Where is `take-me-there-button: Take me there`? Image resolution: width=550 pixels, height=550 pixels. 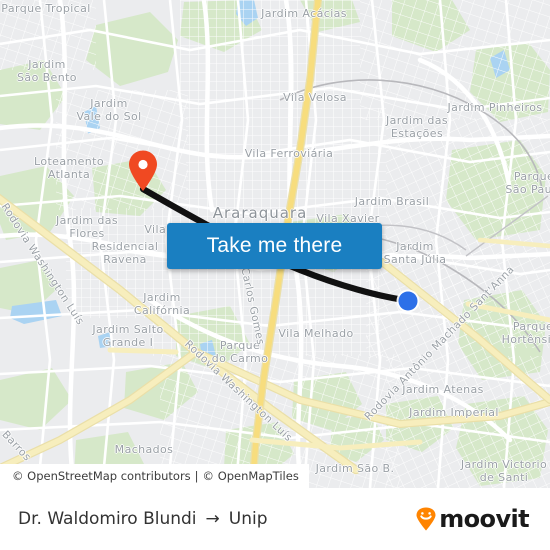
take-me-there-button: Take me there is located at coordinates (274, 246).